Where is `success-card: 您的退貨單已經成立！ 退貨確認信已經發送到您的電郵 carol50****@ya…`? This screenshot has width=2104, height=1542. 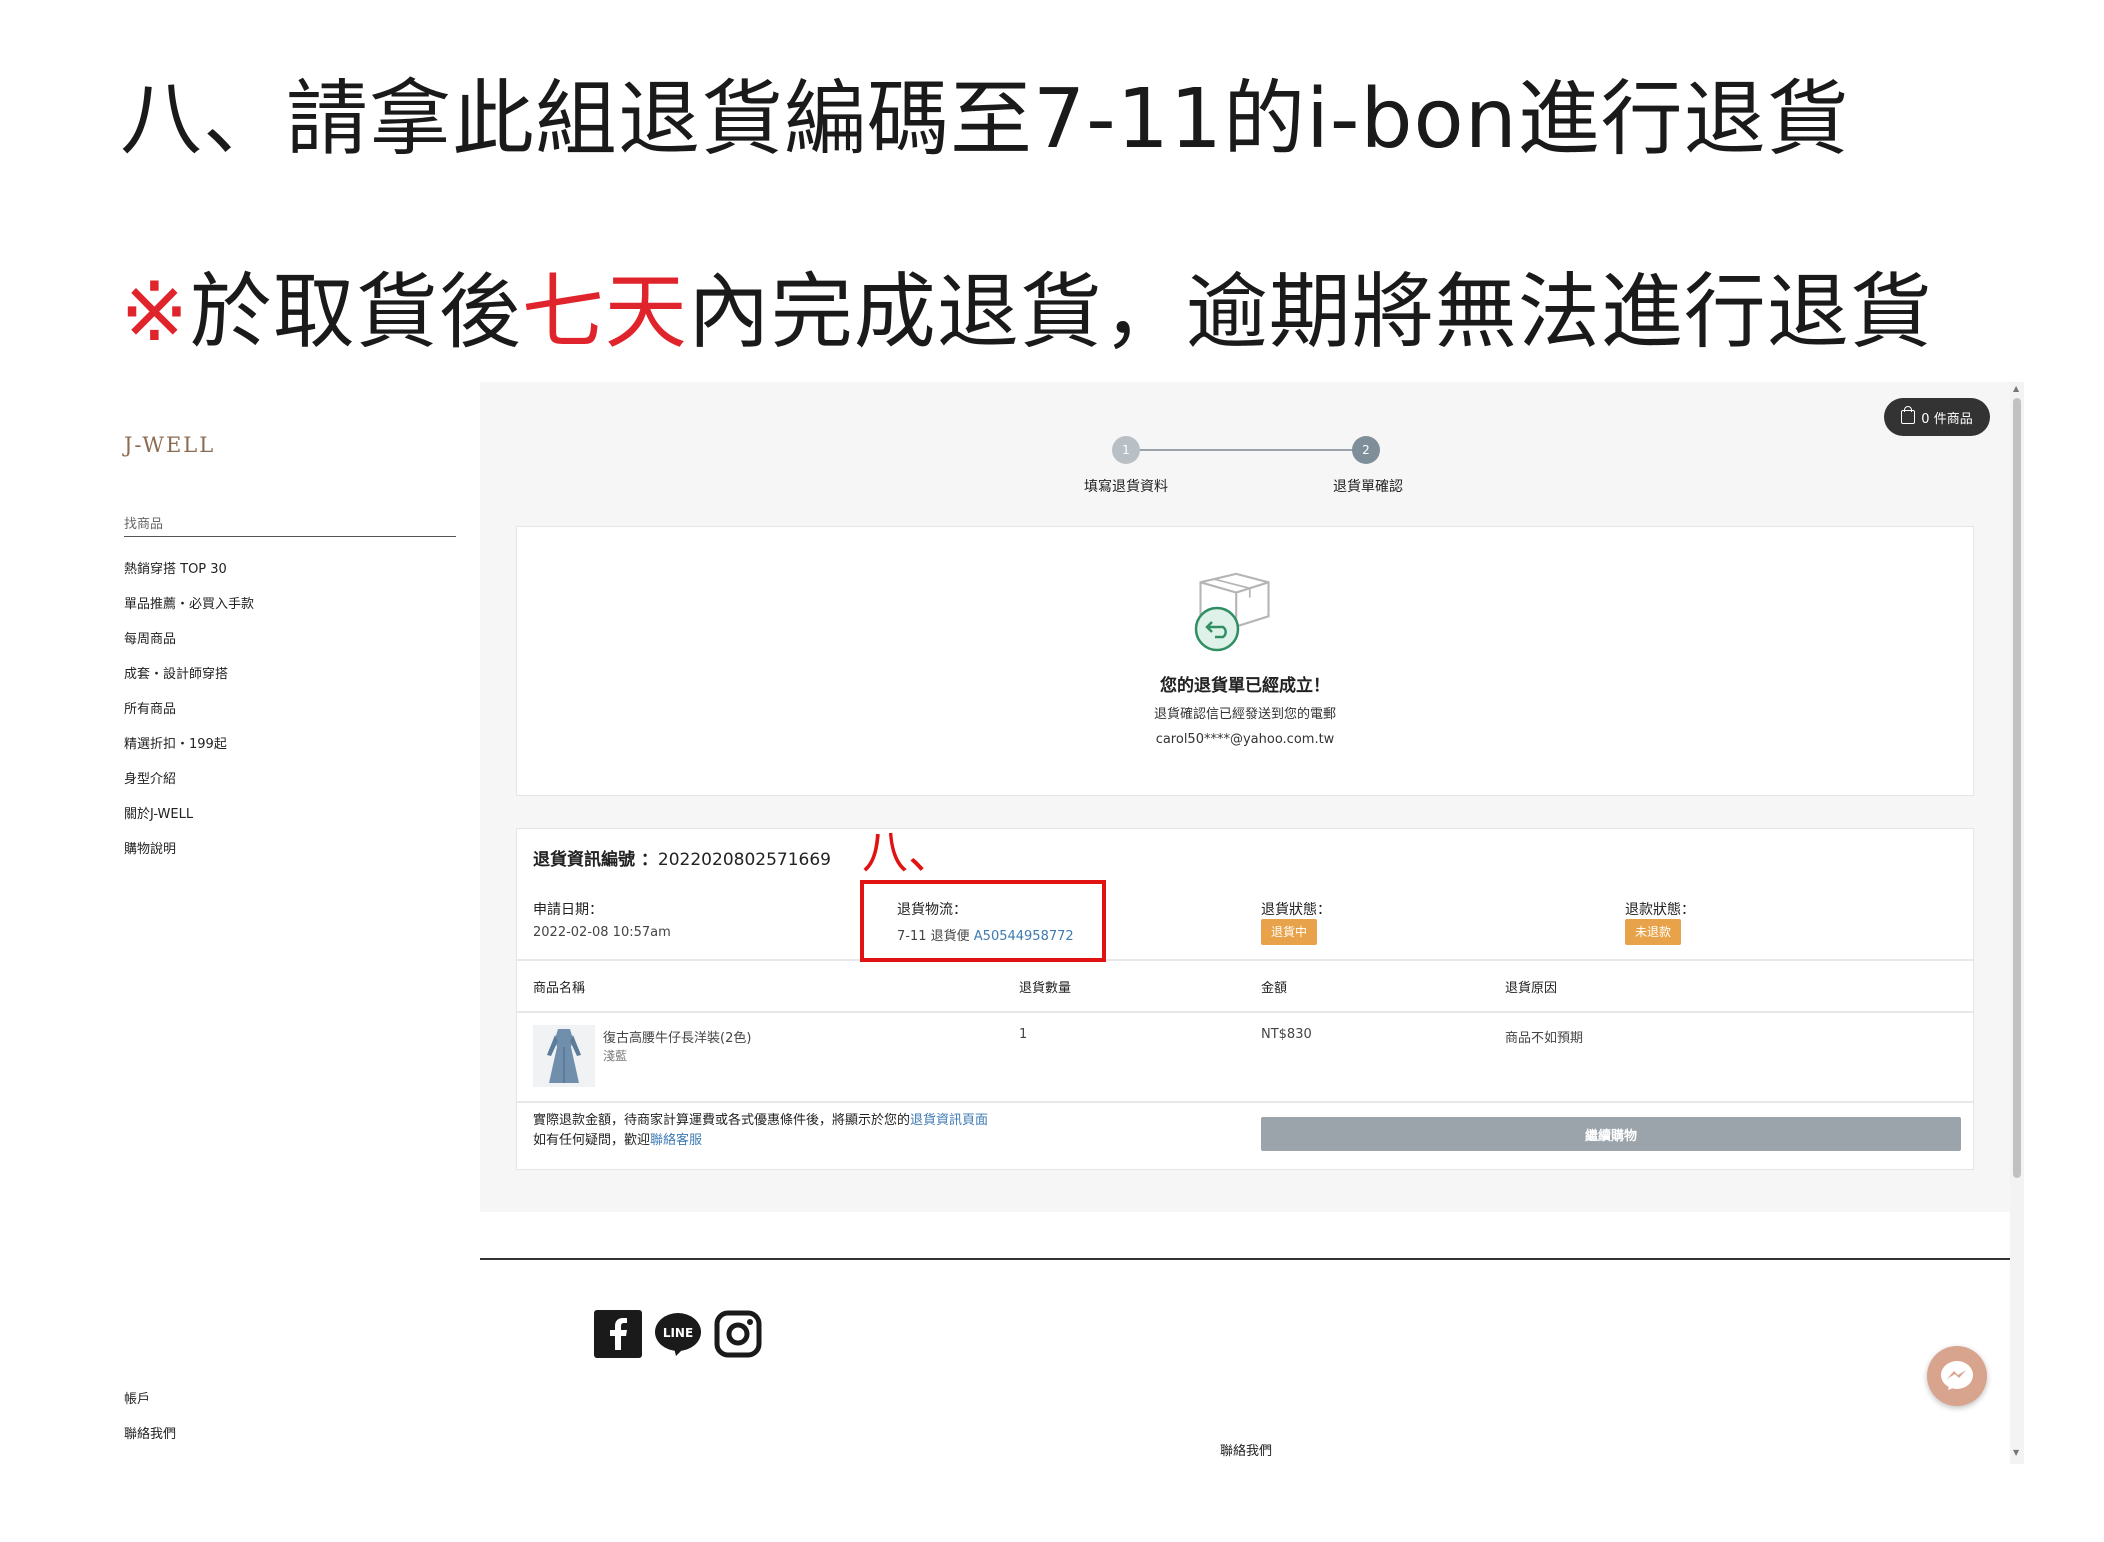
success-card: 您的退貨單已經成立！ 退貨確認信已經發送到您的電郵 carol50****@ya… is located at coordinates (1245, 661).